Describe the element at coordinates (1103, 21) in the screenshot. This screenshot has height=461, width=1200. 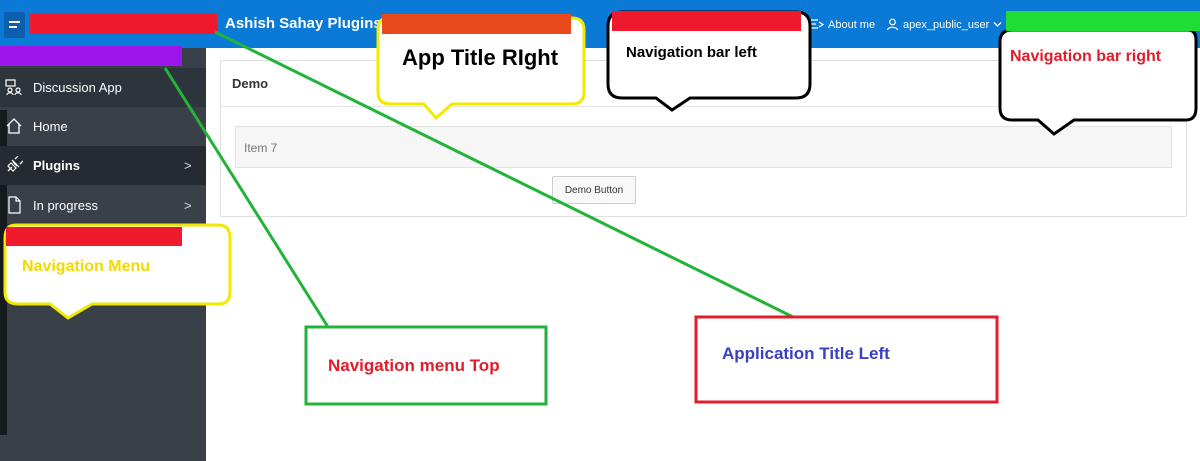
I see `nav-bar-right-highlight-top` at that location.